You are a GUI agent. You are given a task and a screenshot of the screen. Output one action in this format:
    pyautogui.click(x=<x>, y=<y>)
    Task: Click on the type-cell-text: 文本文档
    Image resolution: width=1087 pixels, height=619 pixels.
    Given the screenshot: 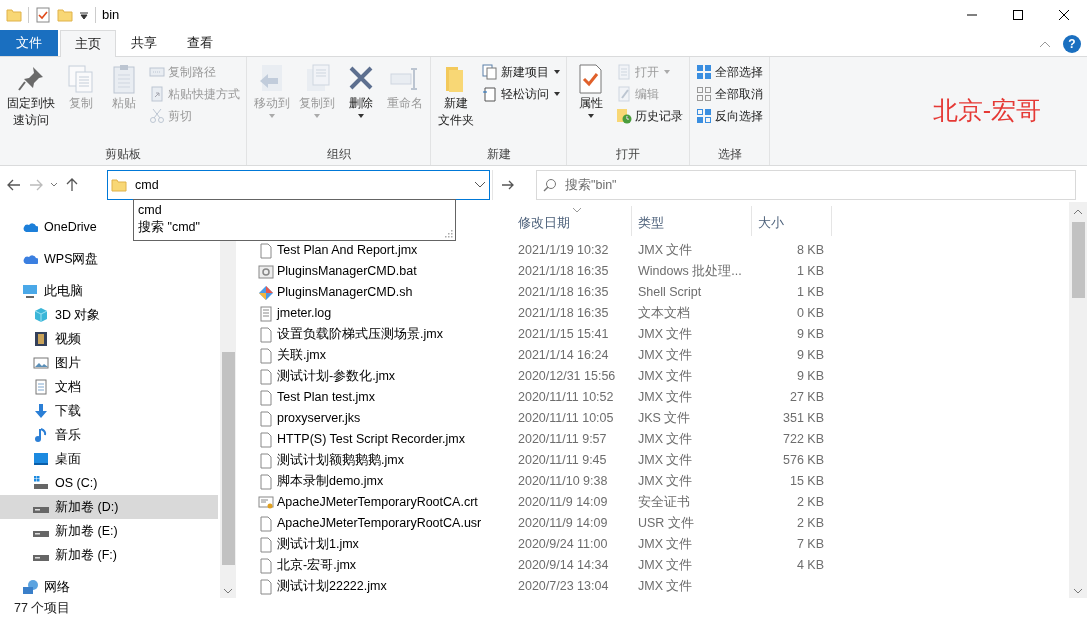 What is the action you would take?
    pyautogui.click(x=664, y=313)
    